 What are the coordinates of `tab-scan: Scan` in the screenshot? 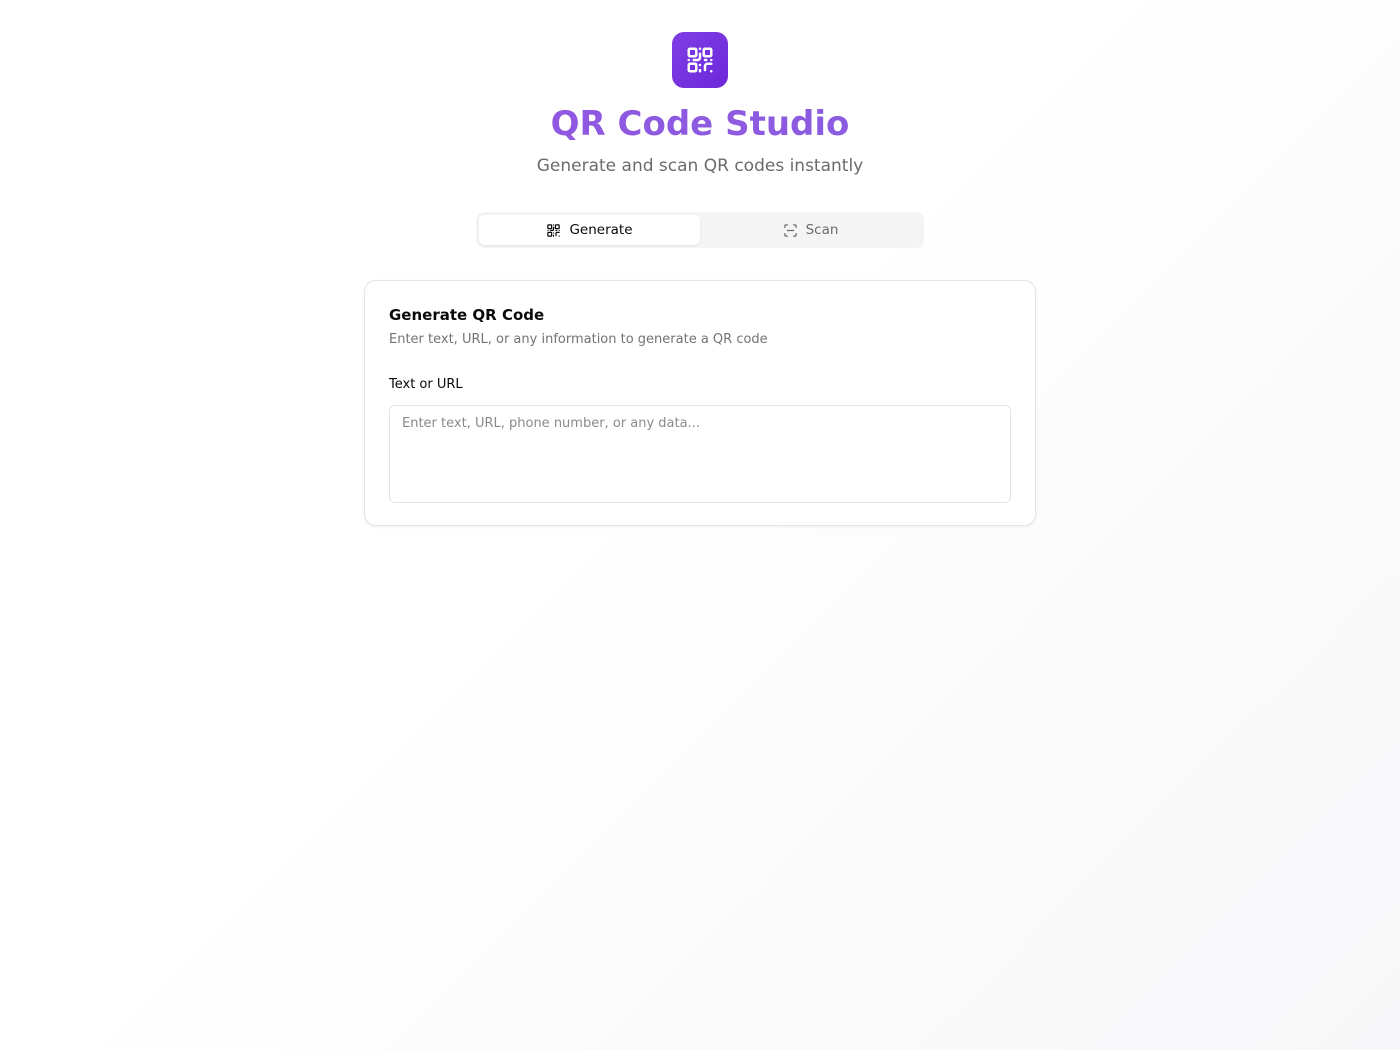 It's located at (810, 230).